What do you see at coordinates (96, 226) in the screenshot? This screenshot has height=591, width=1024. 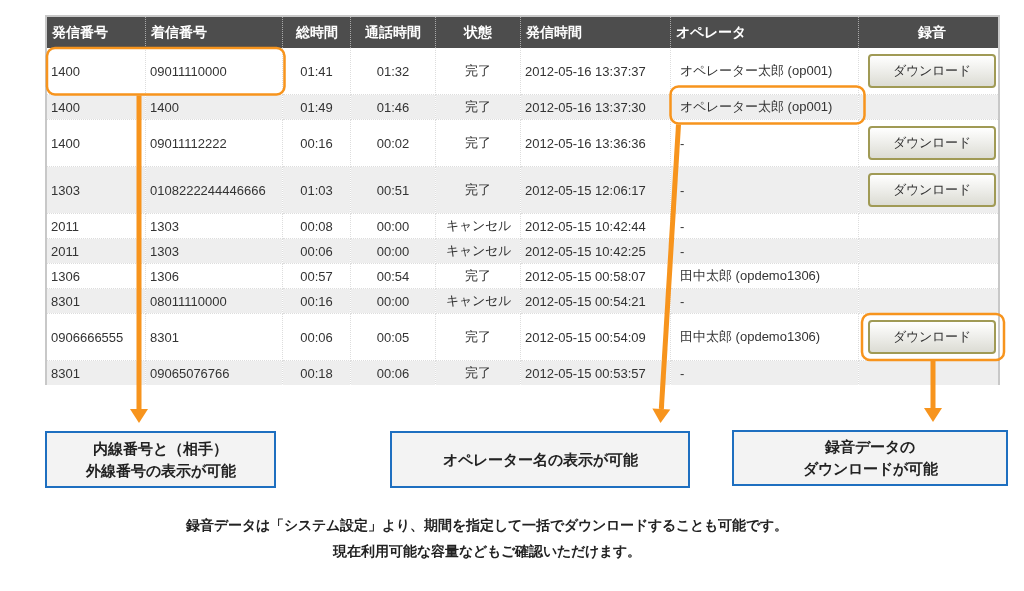 I see `table-cell: 2011` at bounding box center [96, 226].